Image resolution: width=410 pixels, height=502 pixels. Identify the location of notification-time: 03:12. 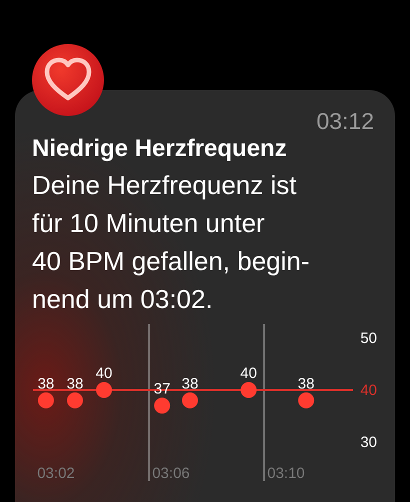
(345, 121).